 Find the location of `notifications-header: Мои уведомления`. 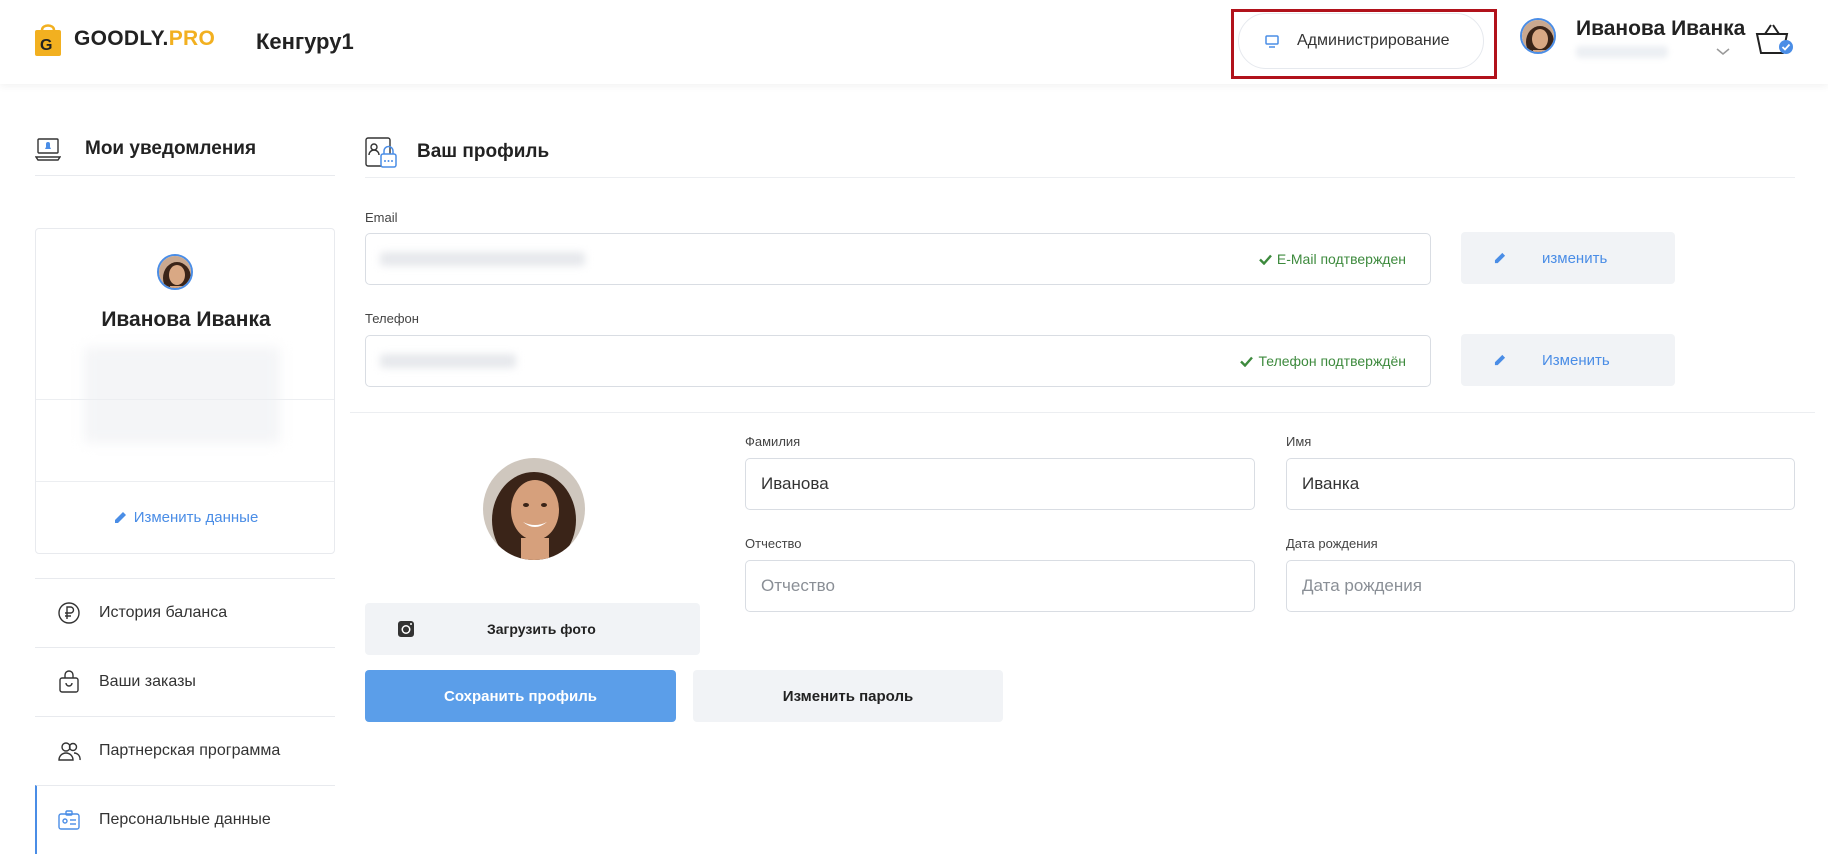

notifications-header: Мои уведомления is located at coordinates (185, 153).